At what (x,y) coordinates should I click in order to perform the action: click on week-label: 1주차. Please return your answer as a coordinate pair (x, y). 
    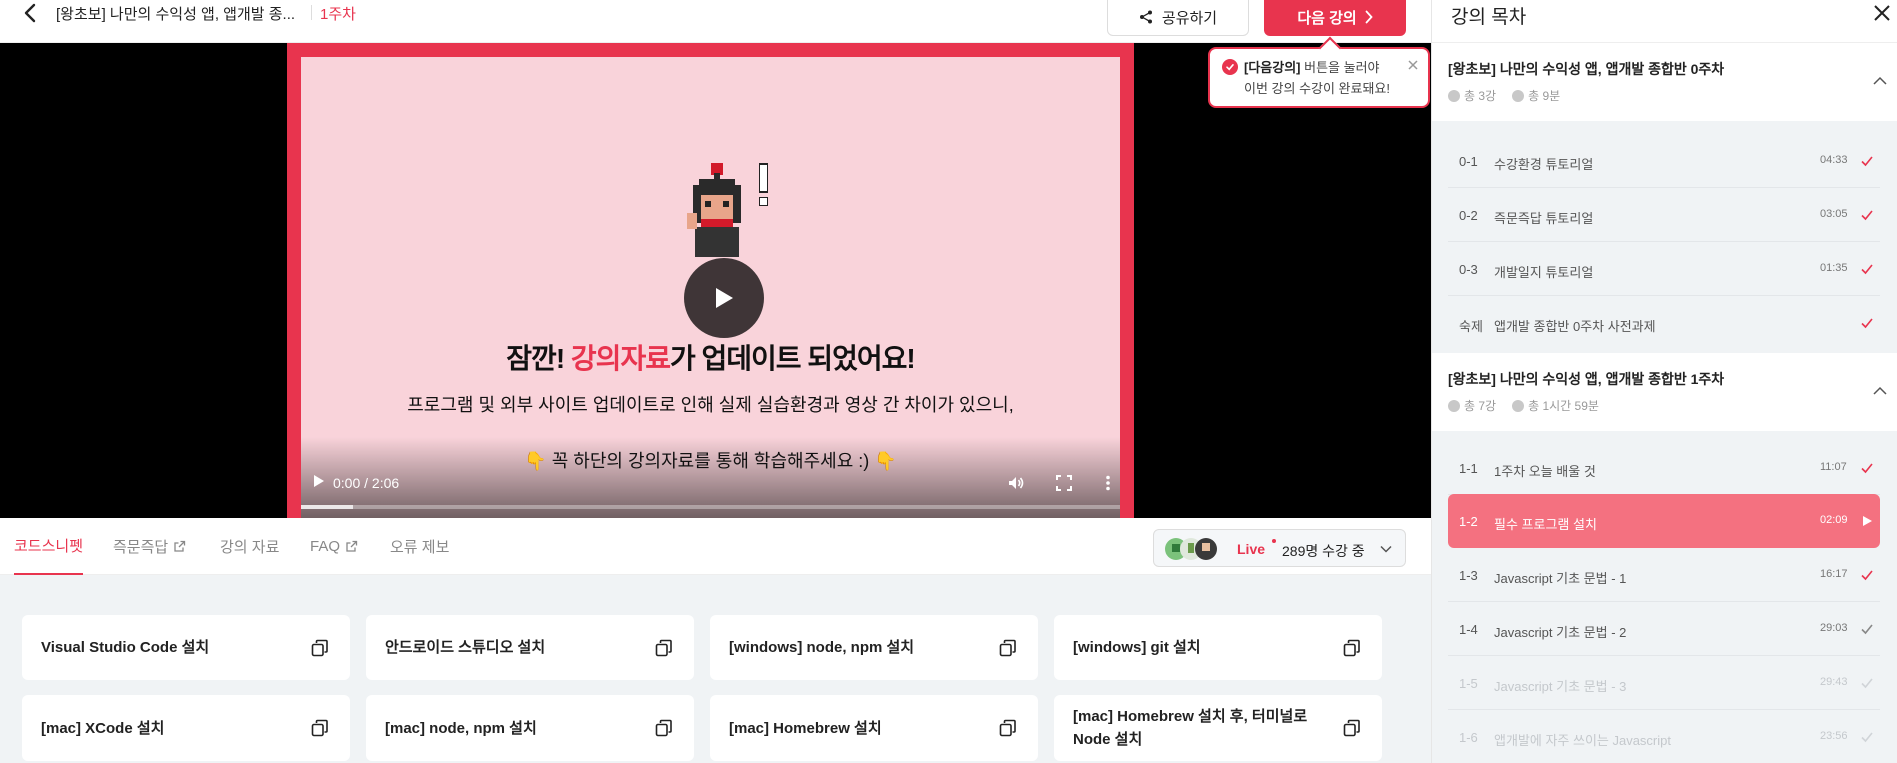
    Looking at the image, I should click on (338, 14).